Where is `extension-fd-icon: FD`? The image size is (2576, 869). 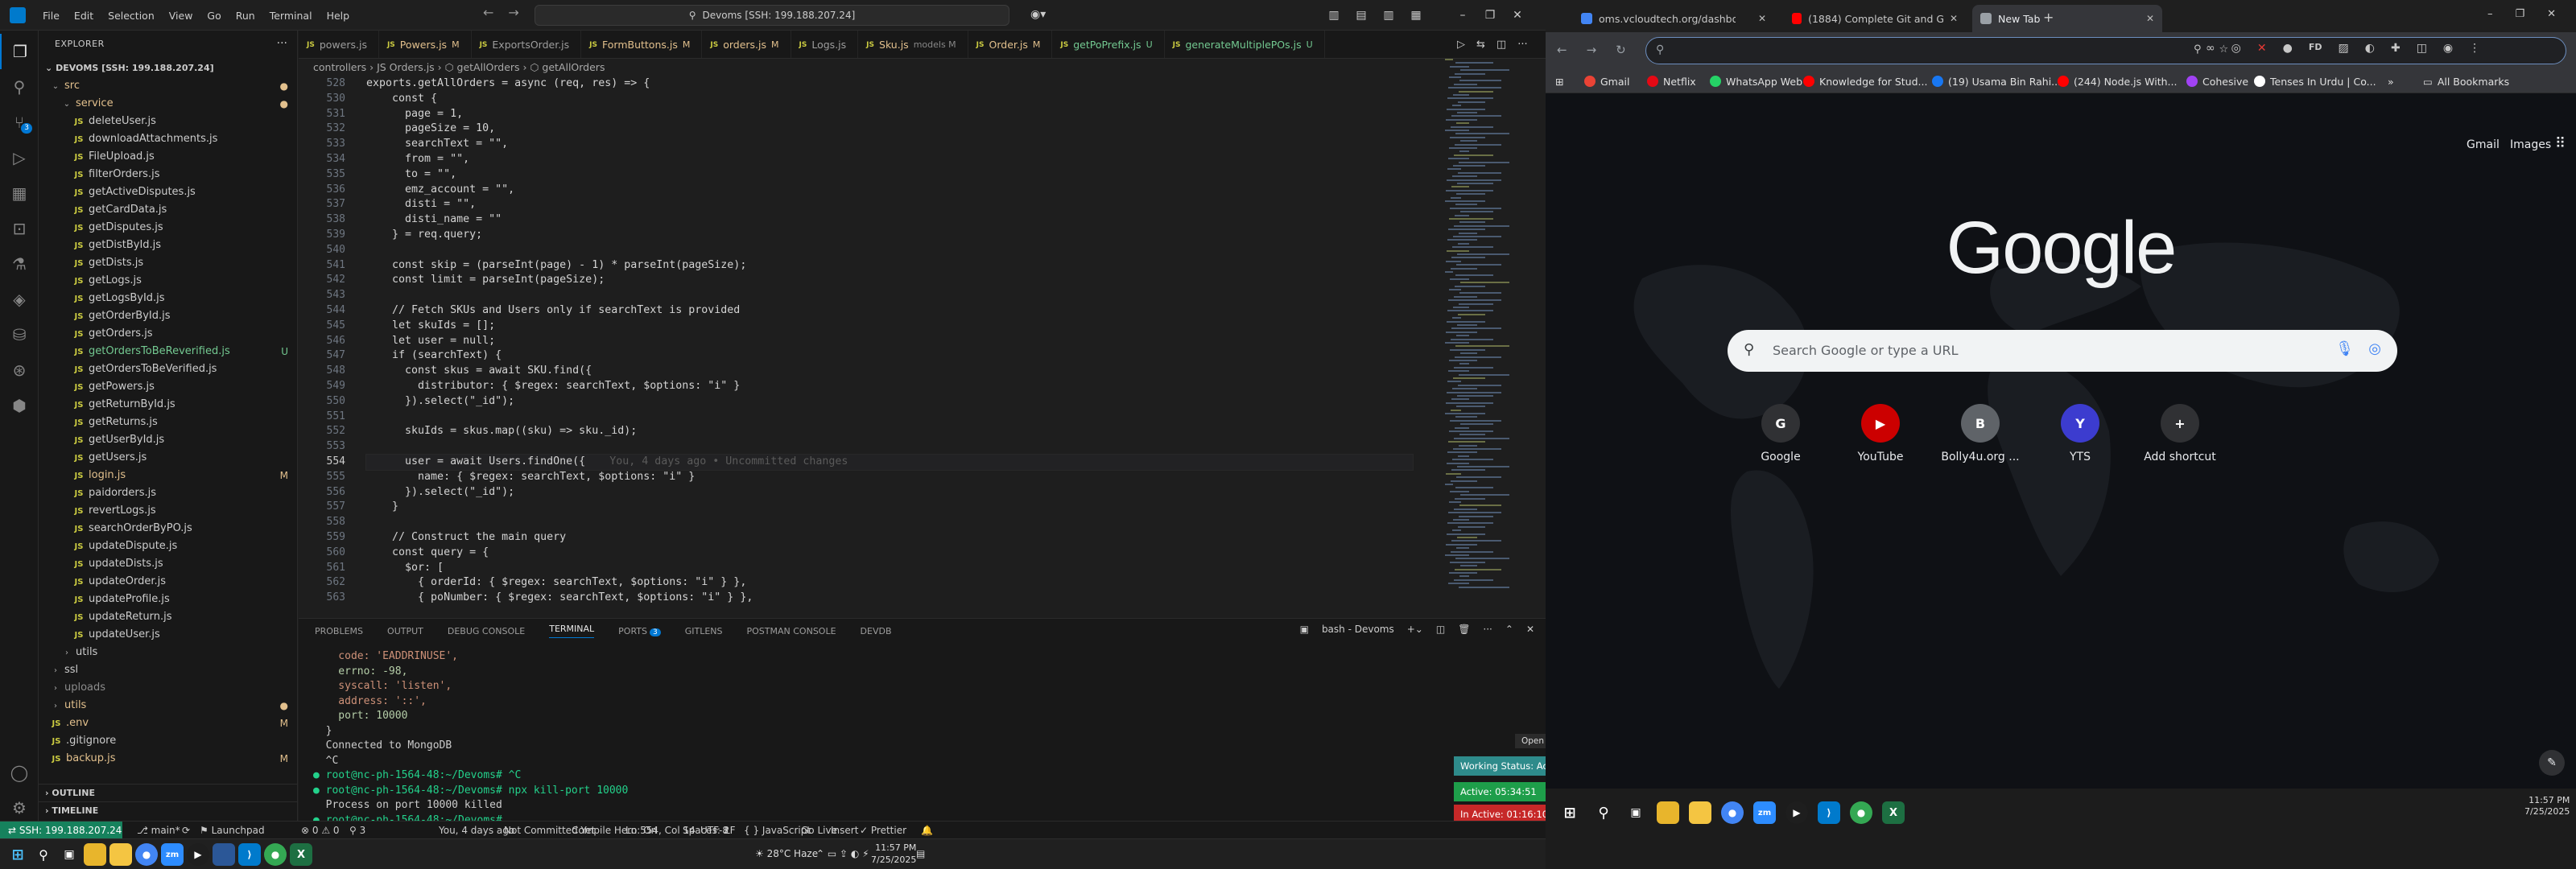
extension-fd-icon: FD is located at coordinates (2315, 48).